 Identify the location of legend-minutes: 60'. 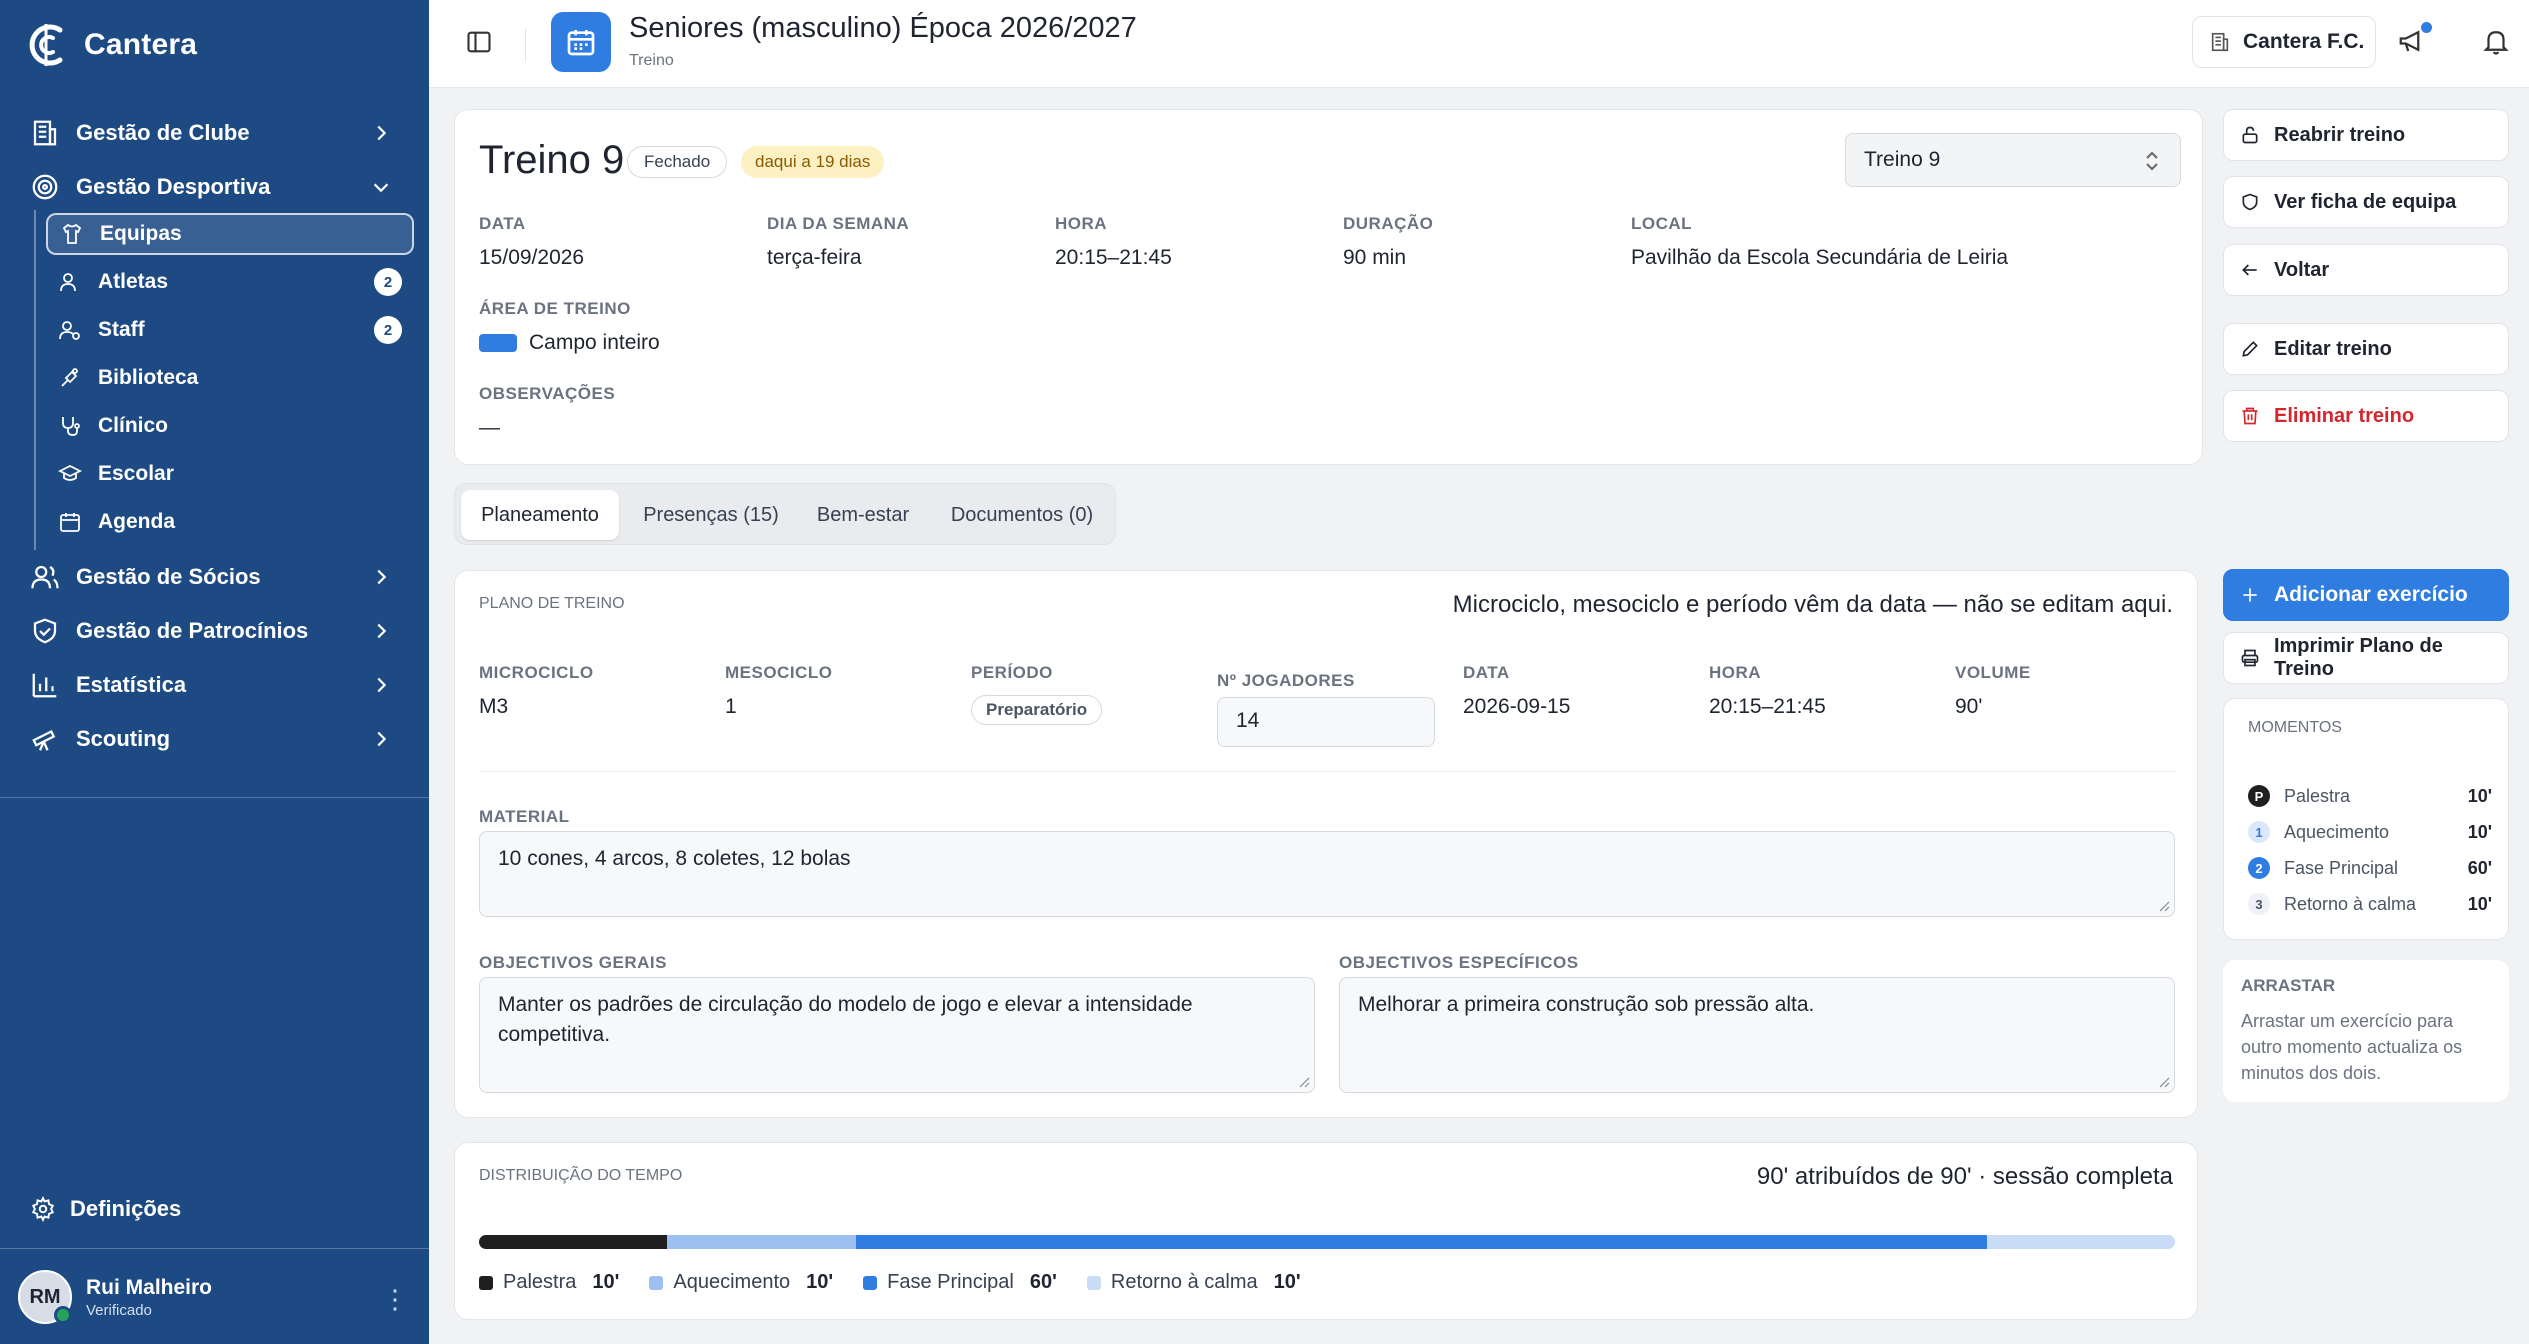
(1043, 1282).